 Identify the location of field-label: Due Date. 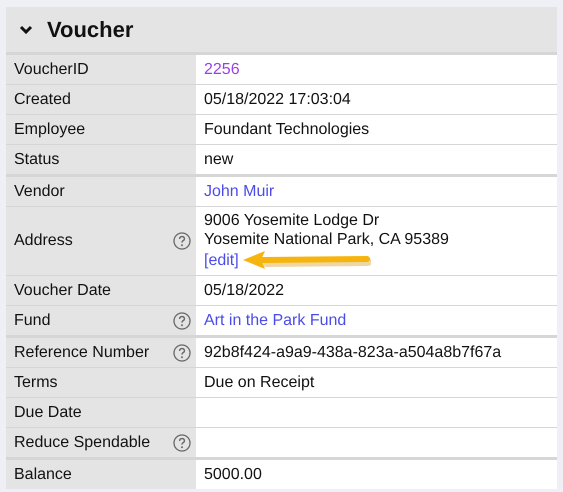
(48, 413).